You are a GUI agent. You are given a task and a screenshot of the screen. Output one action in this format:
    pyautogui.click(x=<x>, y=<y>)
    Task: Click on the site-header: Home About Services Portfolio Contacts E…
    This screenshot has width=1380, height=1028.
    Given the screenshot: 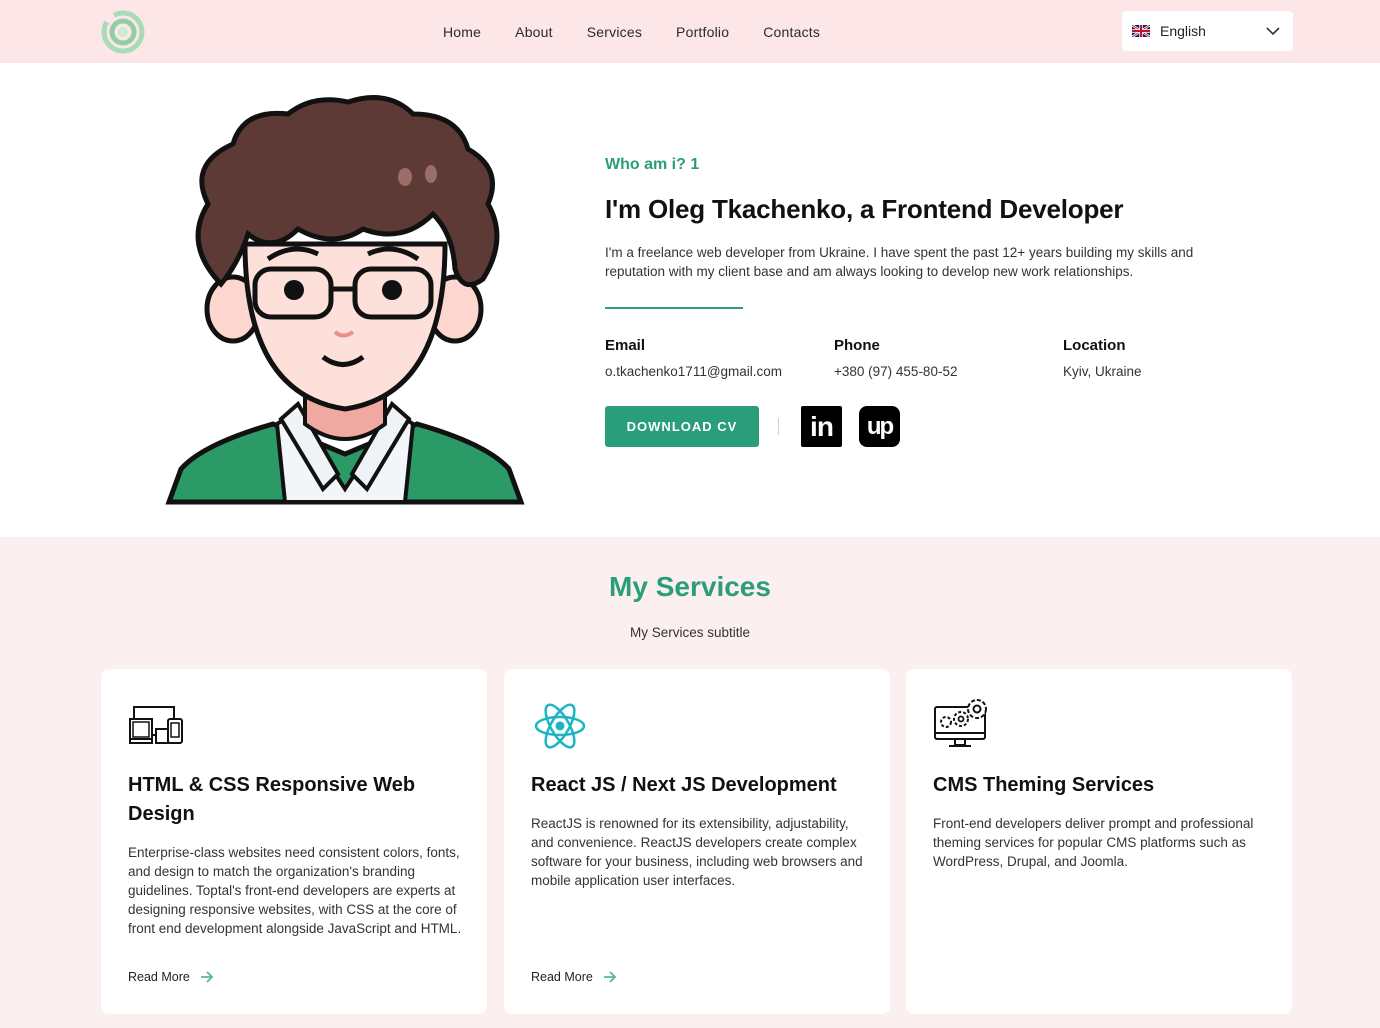 What is the action you would take?
    pyautogui.click(x=690, y=31)
    